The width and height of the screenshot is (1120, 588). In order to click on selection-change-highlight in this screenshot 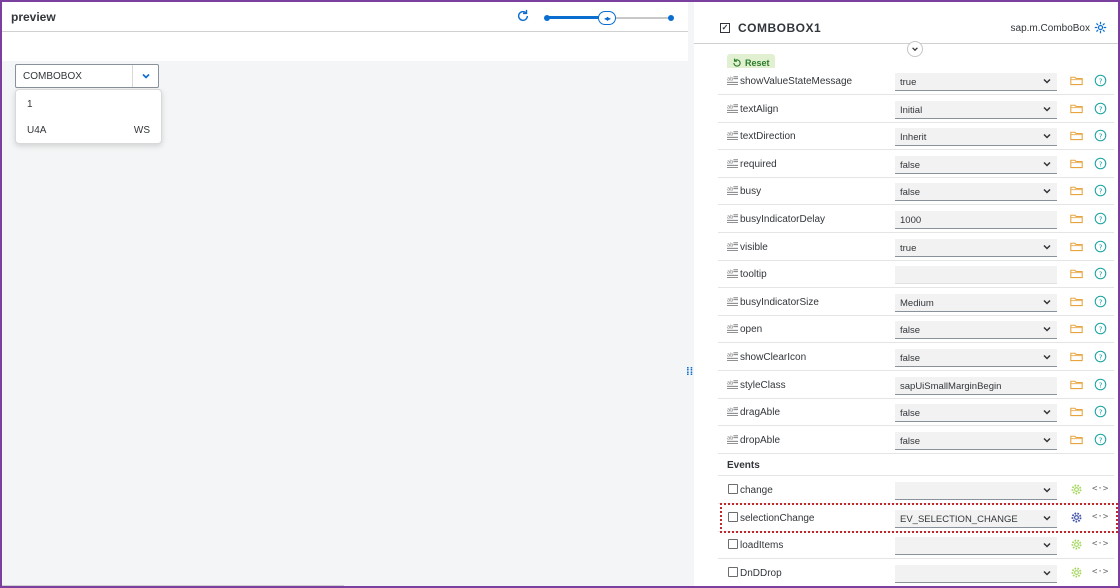, I will do `click(919, 518)`.